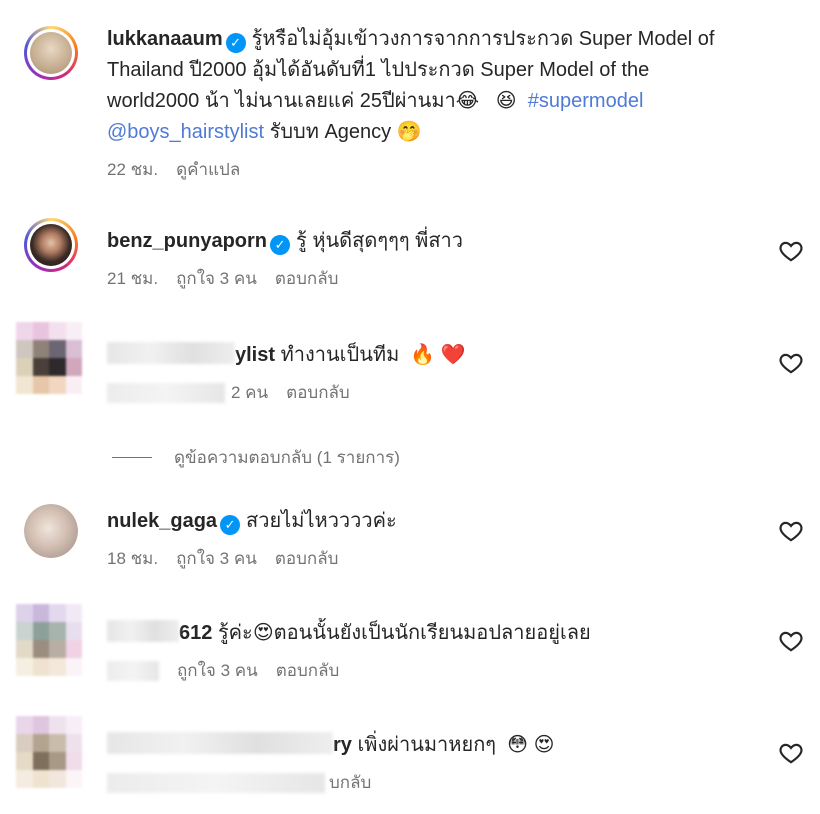 This screenshot has width=820, height=814. What do you see at coordinates (235, 633) in the screenshot?
I see `comment-text: รู้ค่ะ` at bounding box center [235, 633].